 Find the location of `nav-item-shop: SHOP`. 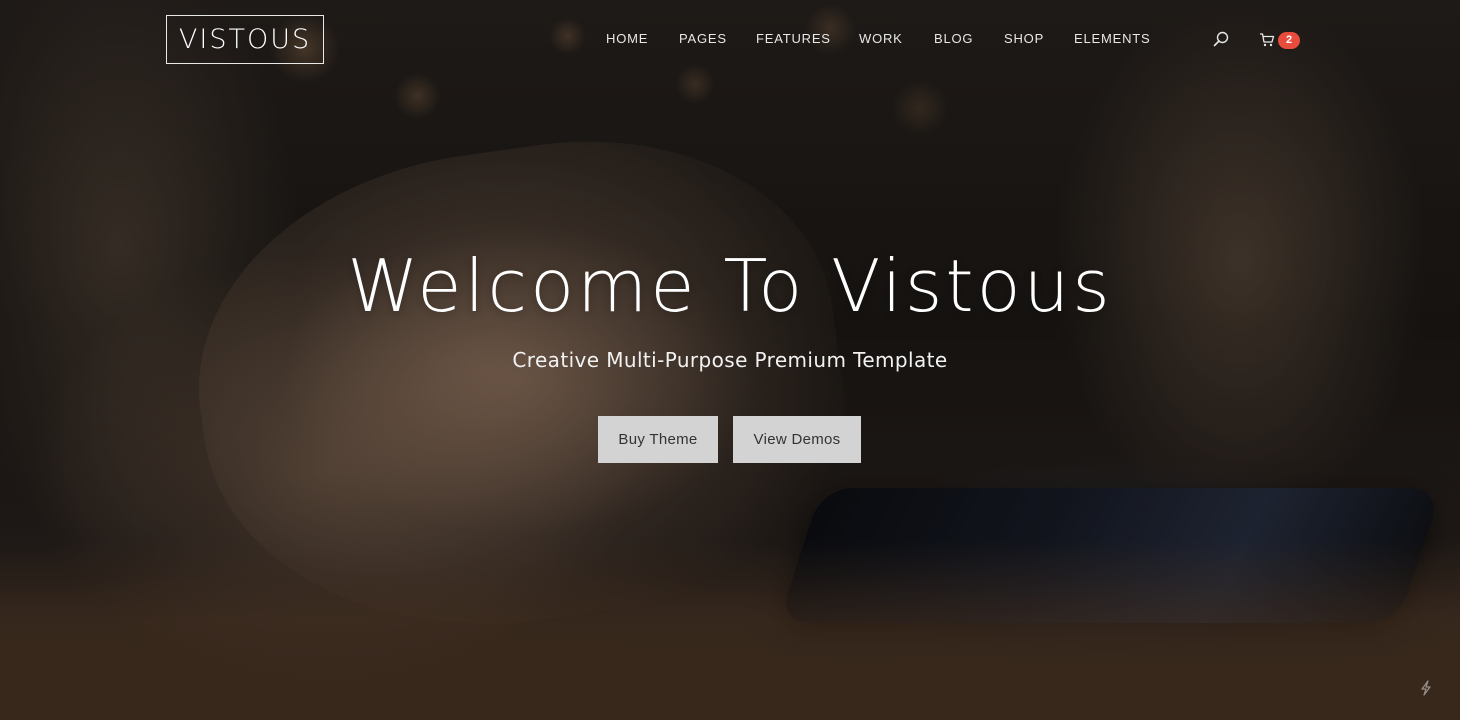

nav-item-shop: SHOP is located at coordinates (1024, 38).